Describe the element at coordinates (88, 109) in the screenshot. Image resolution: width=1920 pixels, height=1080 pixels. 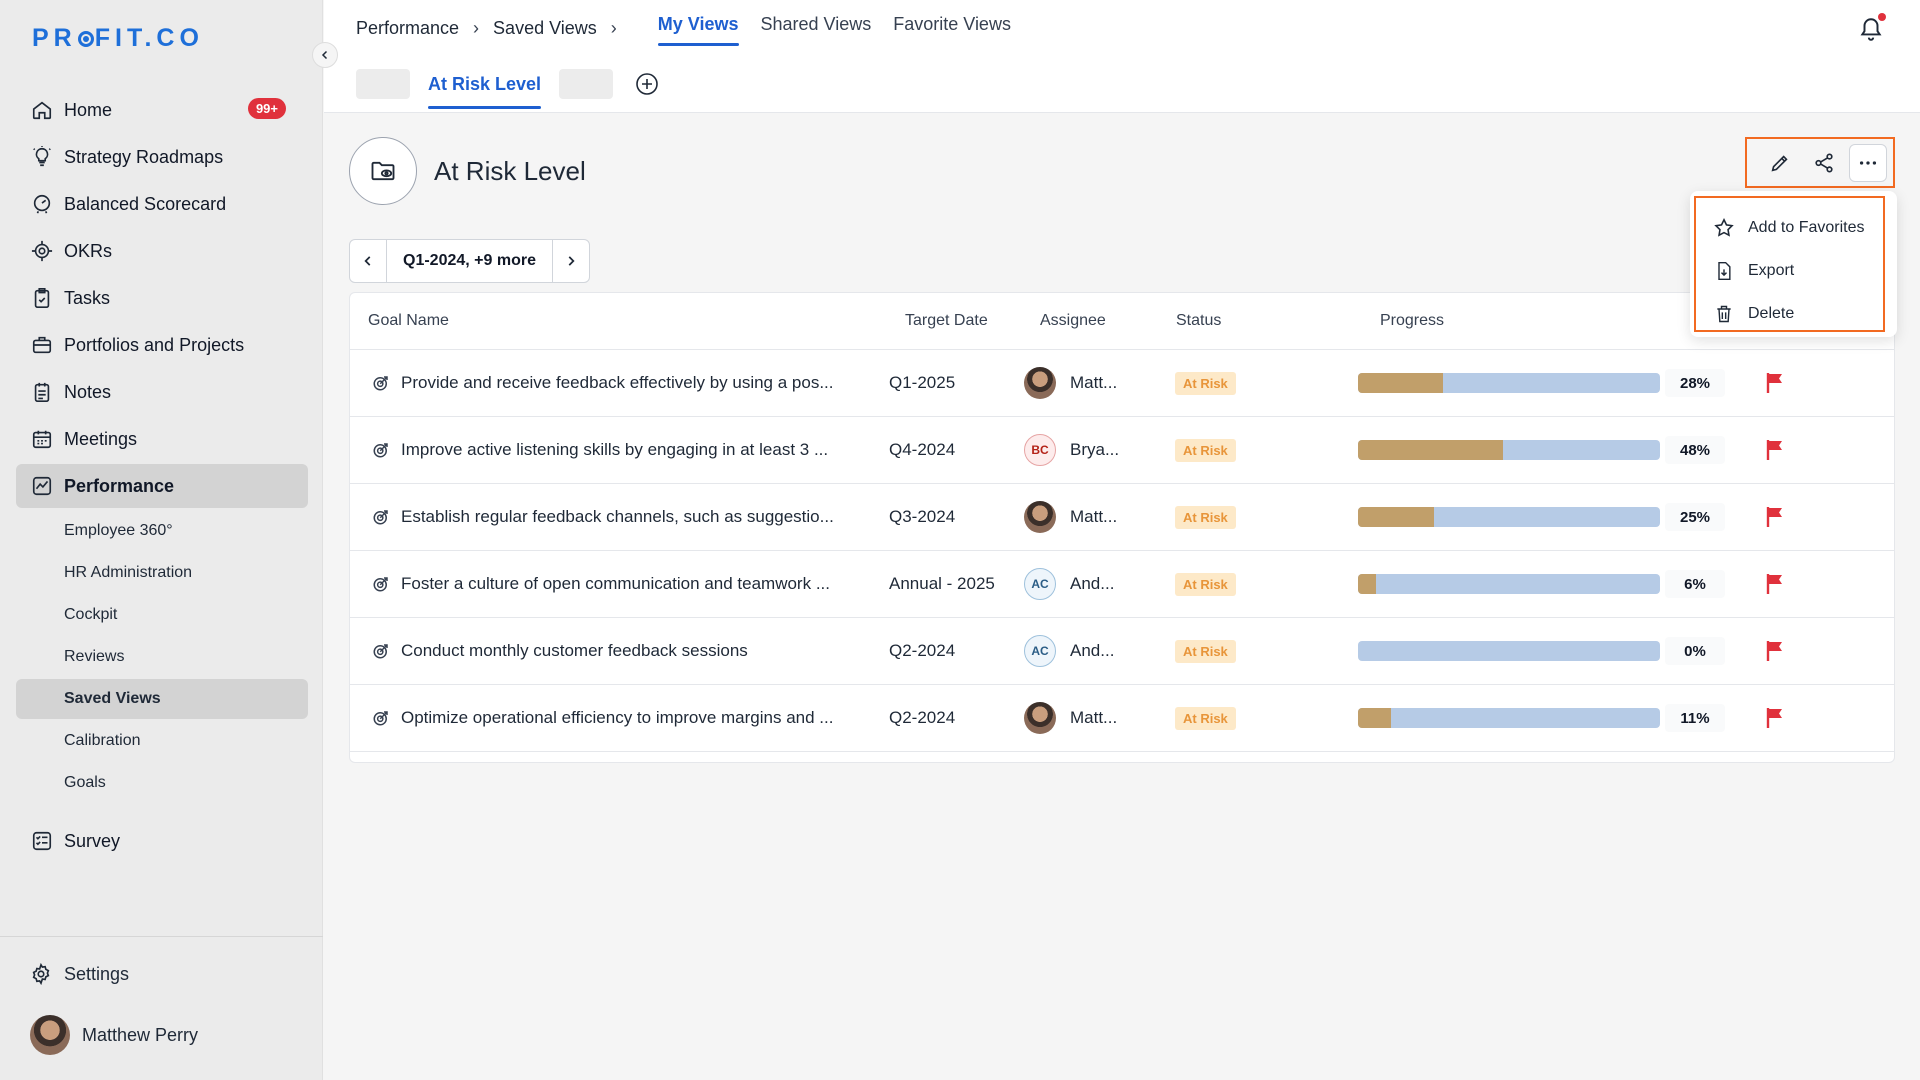
I see `nav-item-label: Home` at that location.